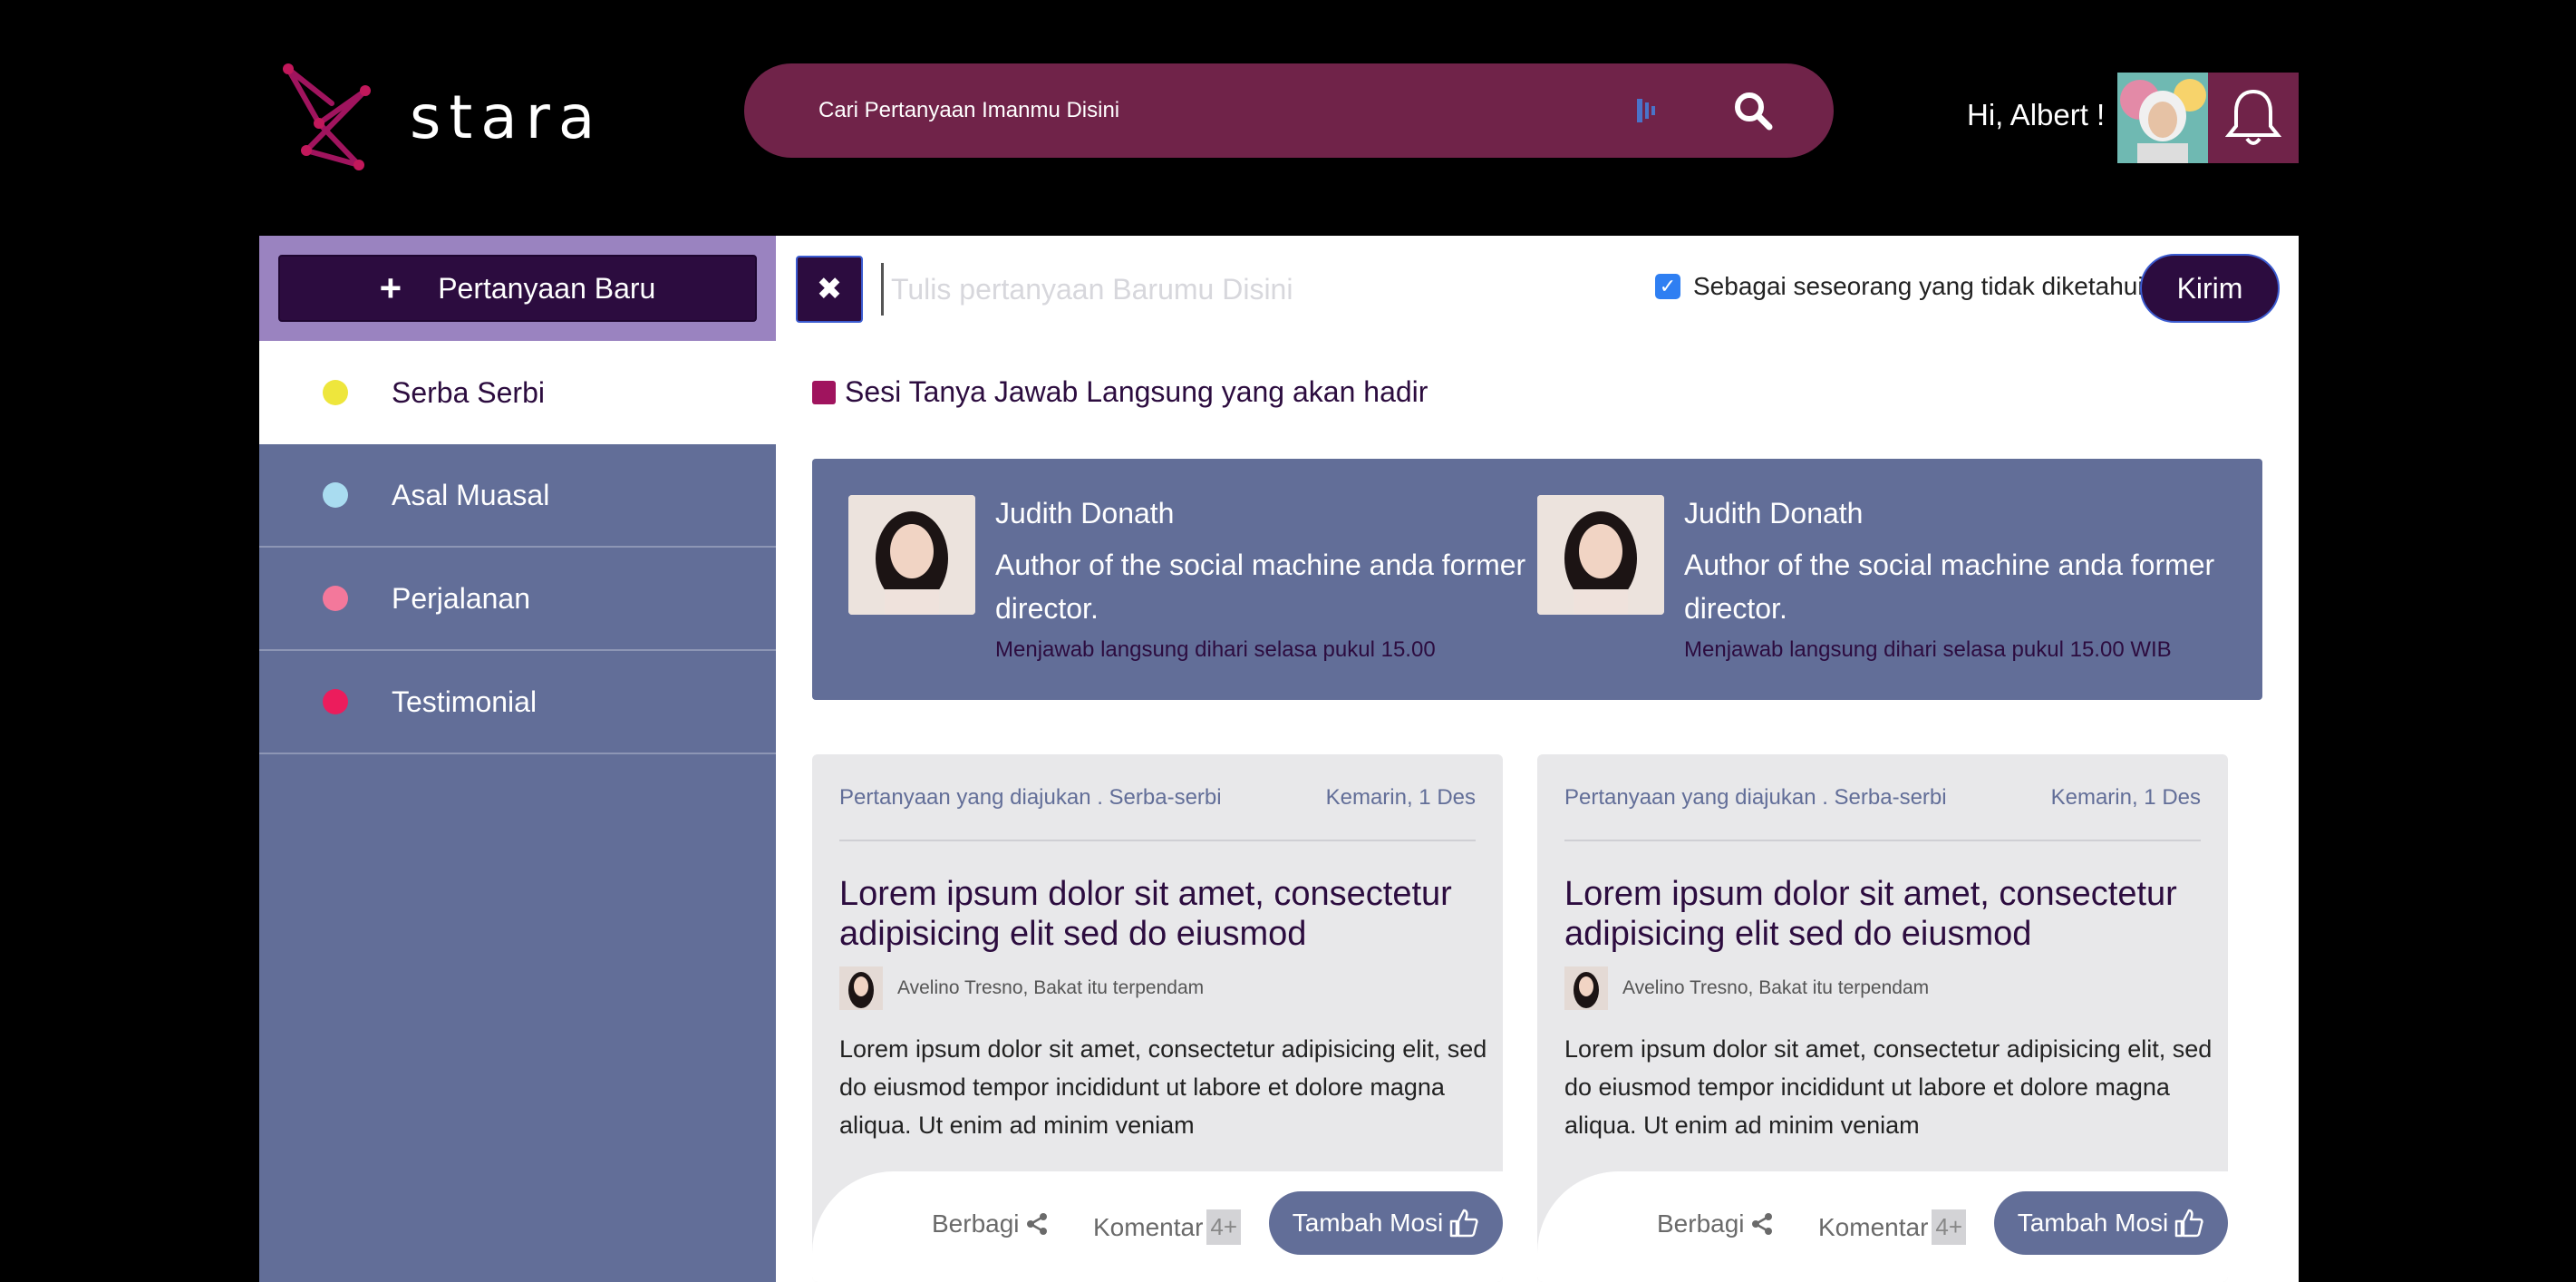 This screenshot has width=2576, height=1282. I want to click on sidebar-item-label: Serba Serbi, so click(468, 392).